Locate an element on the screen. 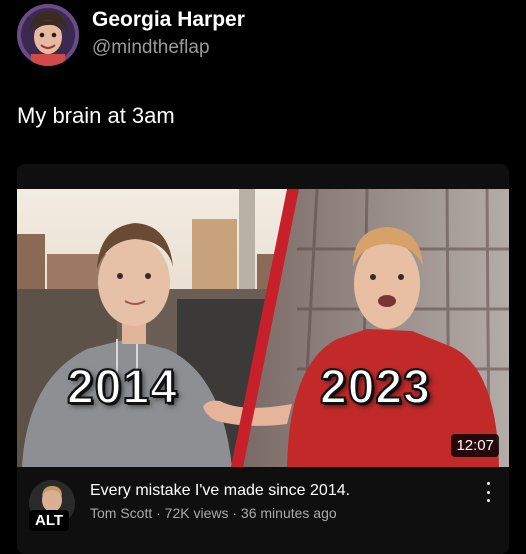  author-handle: @mindtheflap is located at coordinates (151, 48).